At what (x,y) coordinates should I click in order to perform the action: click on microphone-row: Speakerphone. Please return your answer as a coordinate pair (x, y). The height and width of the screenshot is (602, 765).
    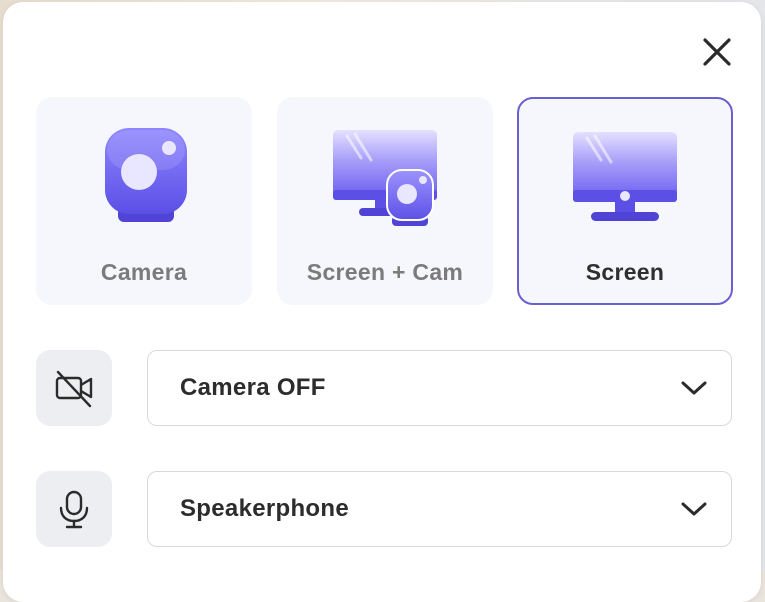
    Looking at the image, I should click on (384, 509).